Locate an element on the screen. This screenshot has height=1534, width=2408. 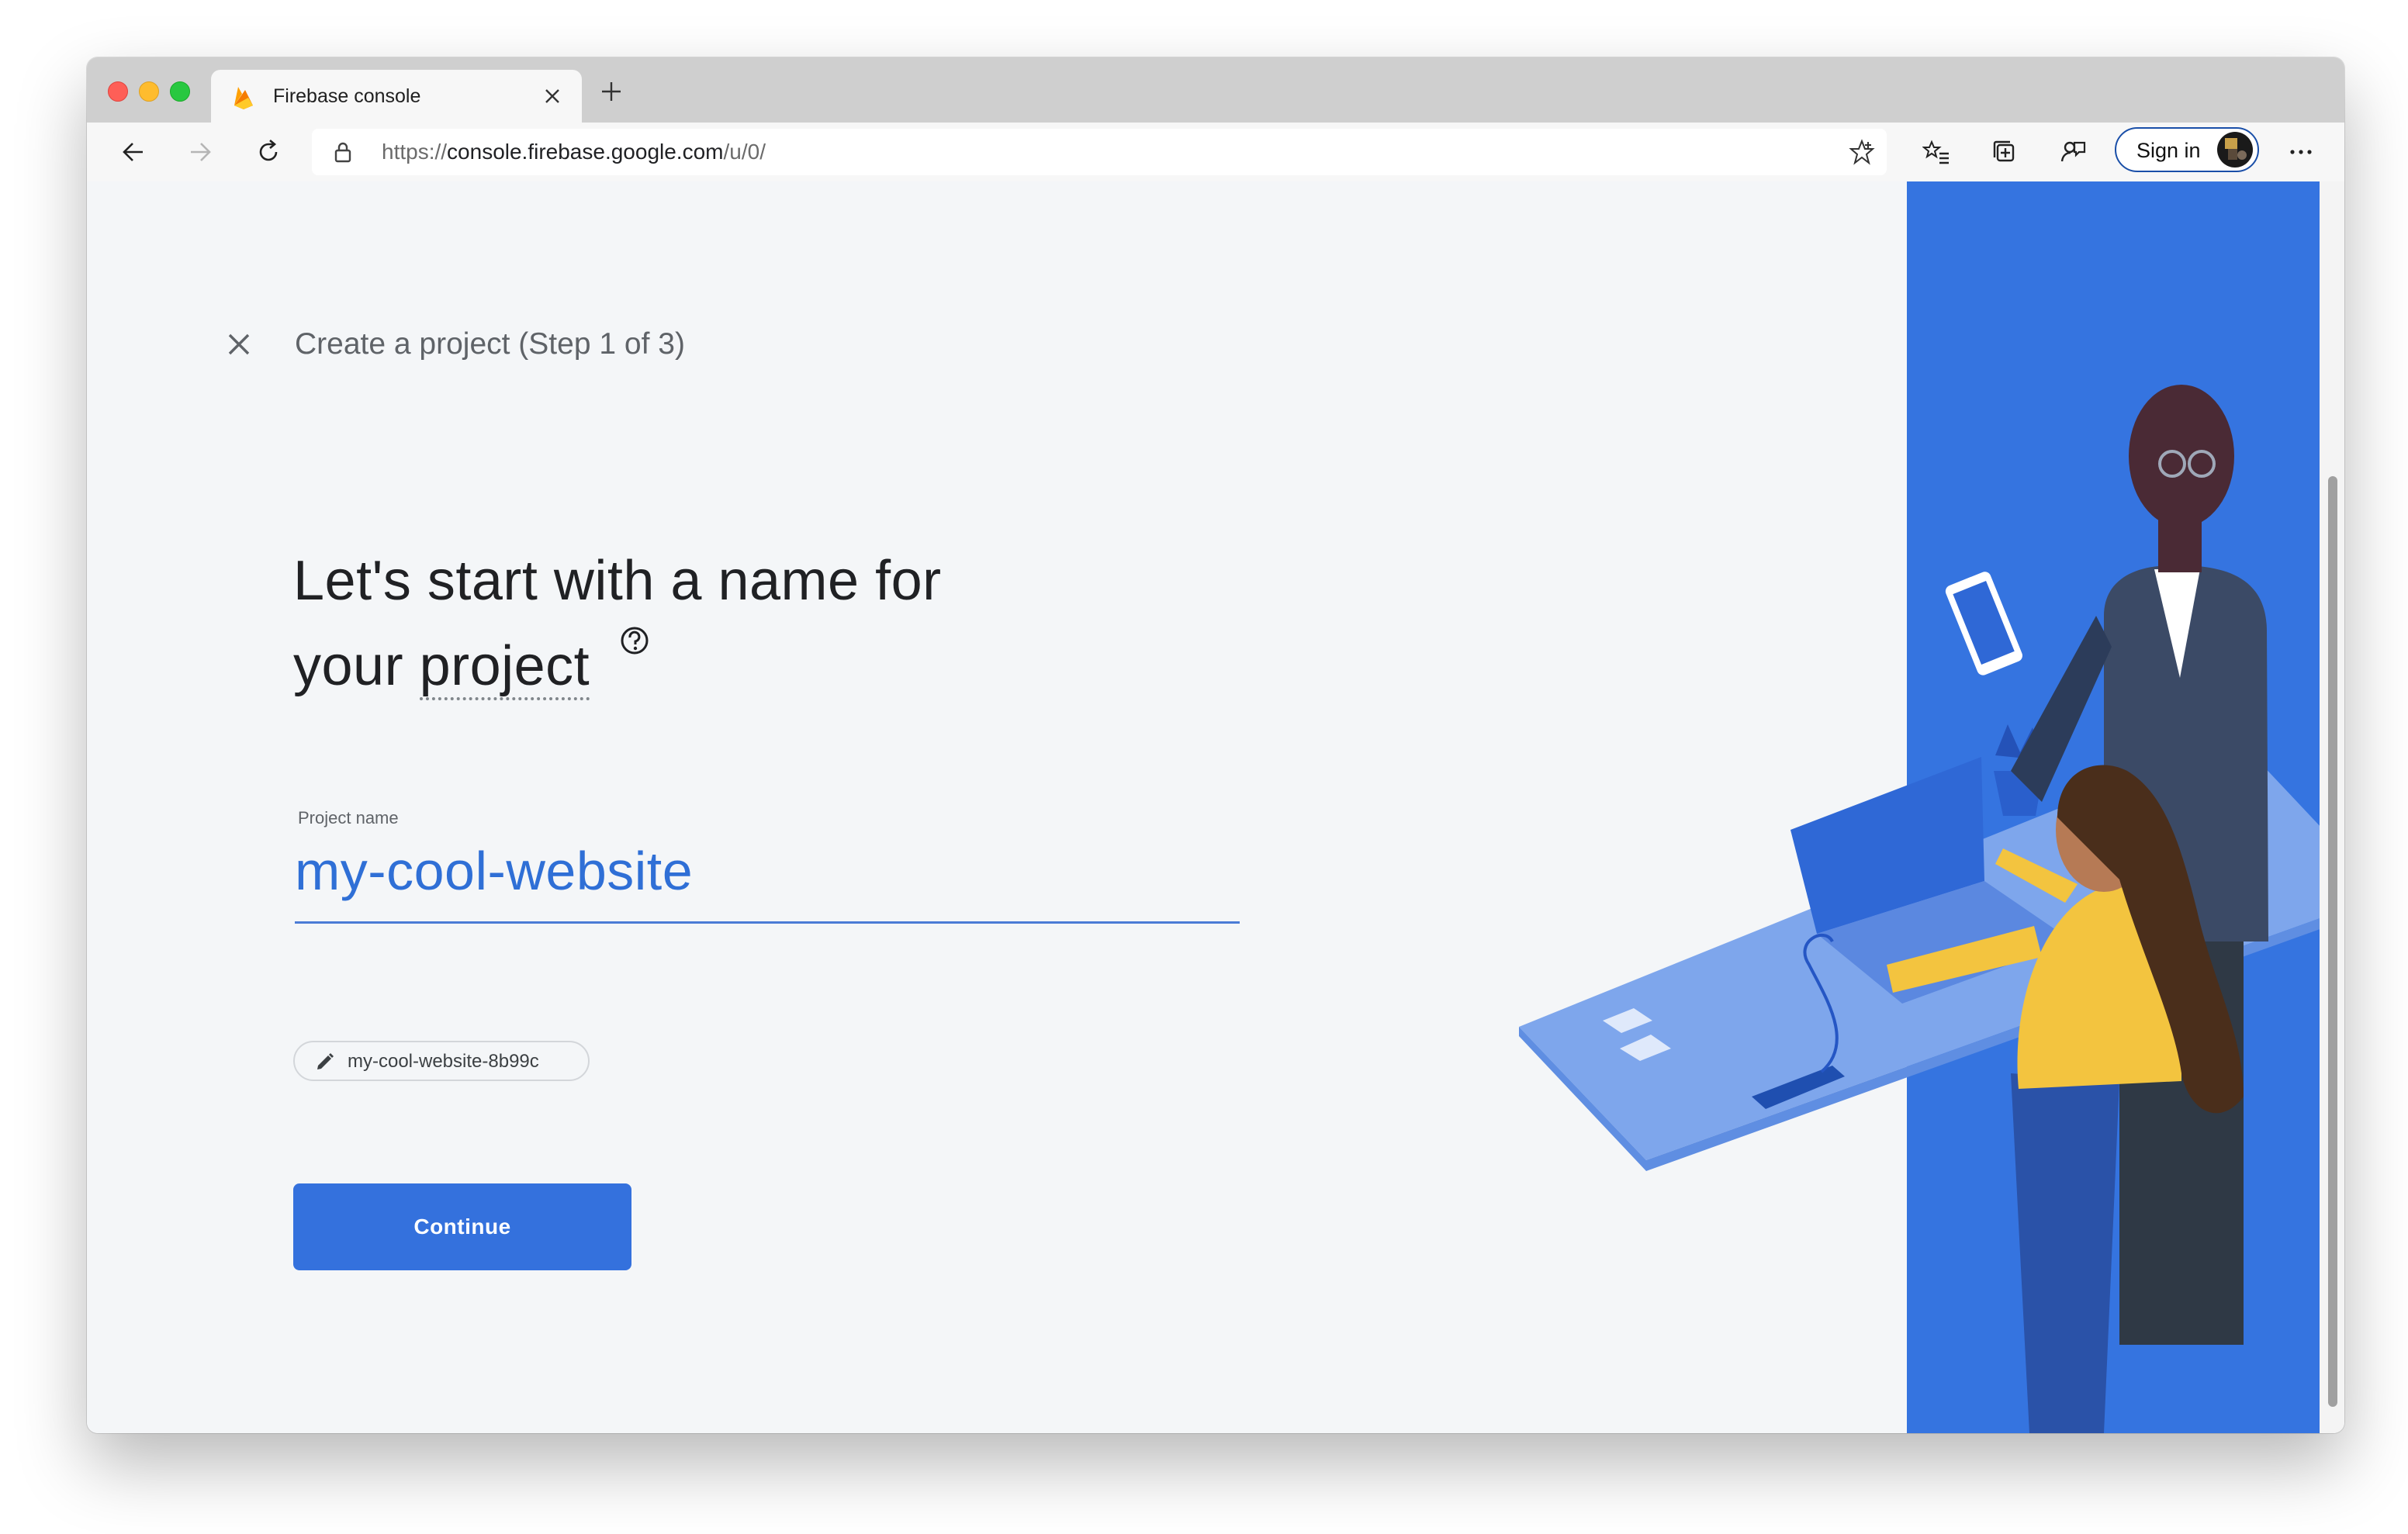
feedback-icon is located at coordinates (2072, 152).